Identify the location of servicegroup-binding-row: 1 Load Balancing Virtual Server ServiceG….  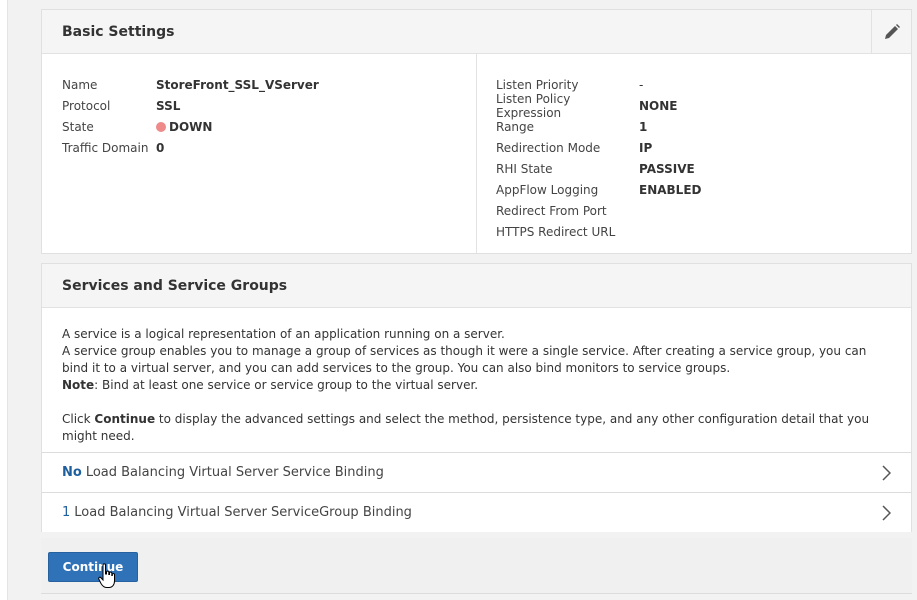
(476, 512).